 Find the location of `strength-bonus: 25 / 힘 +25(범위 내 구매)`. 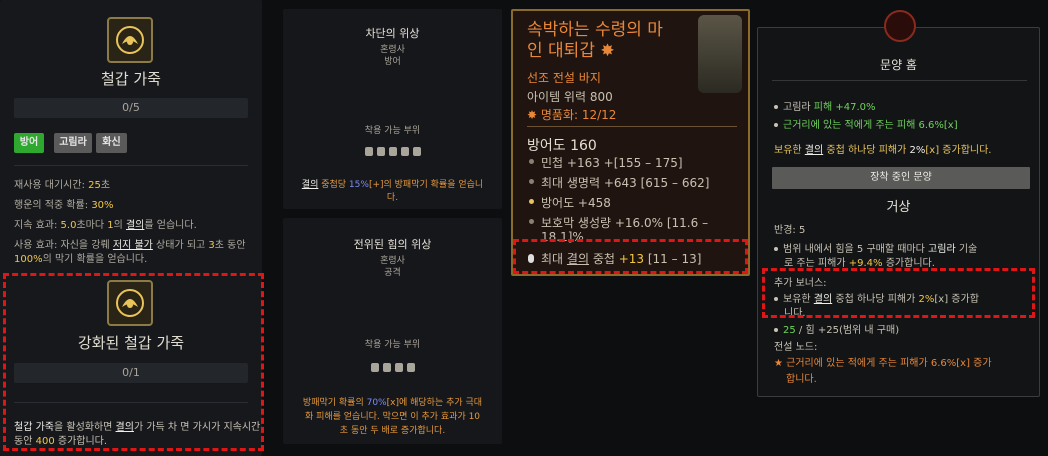

strength-bonus: 25 / 힘 +25(범위 내 구매) is located at coordinates (836, 328).